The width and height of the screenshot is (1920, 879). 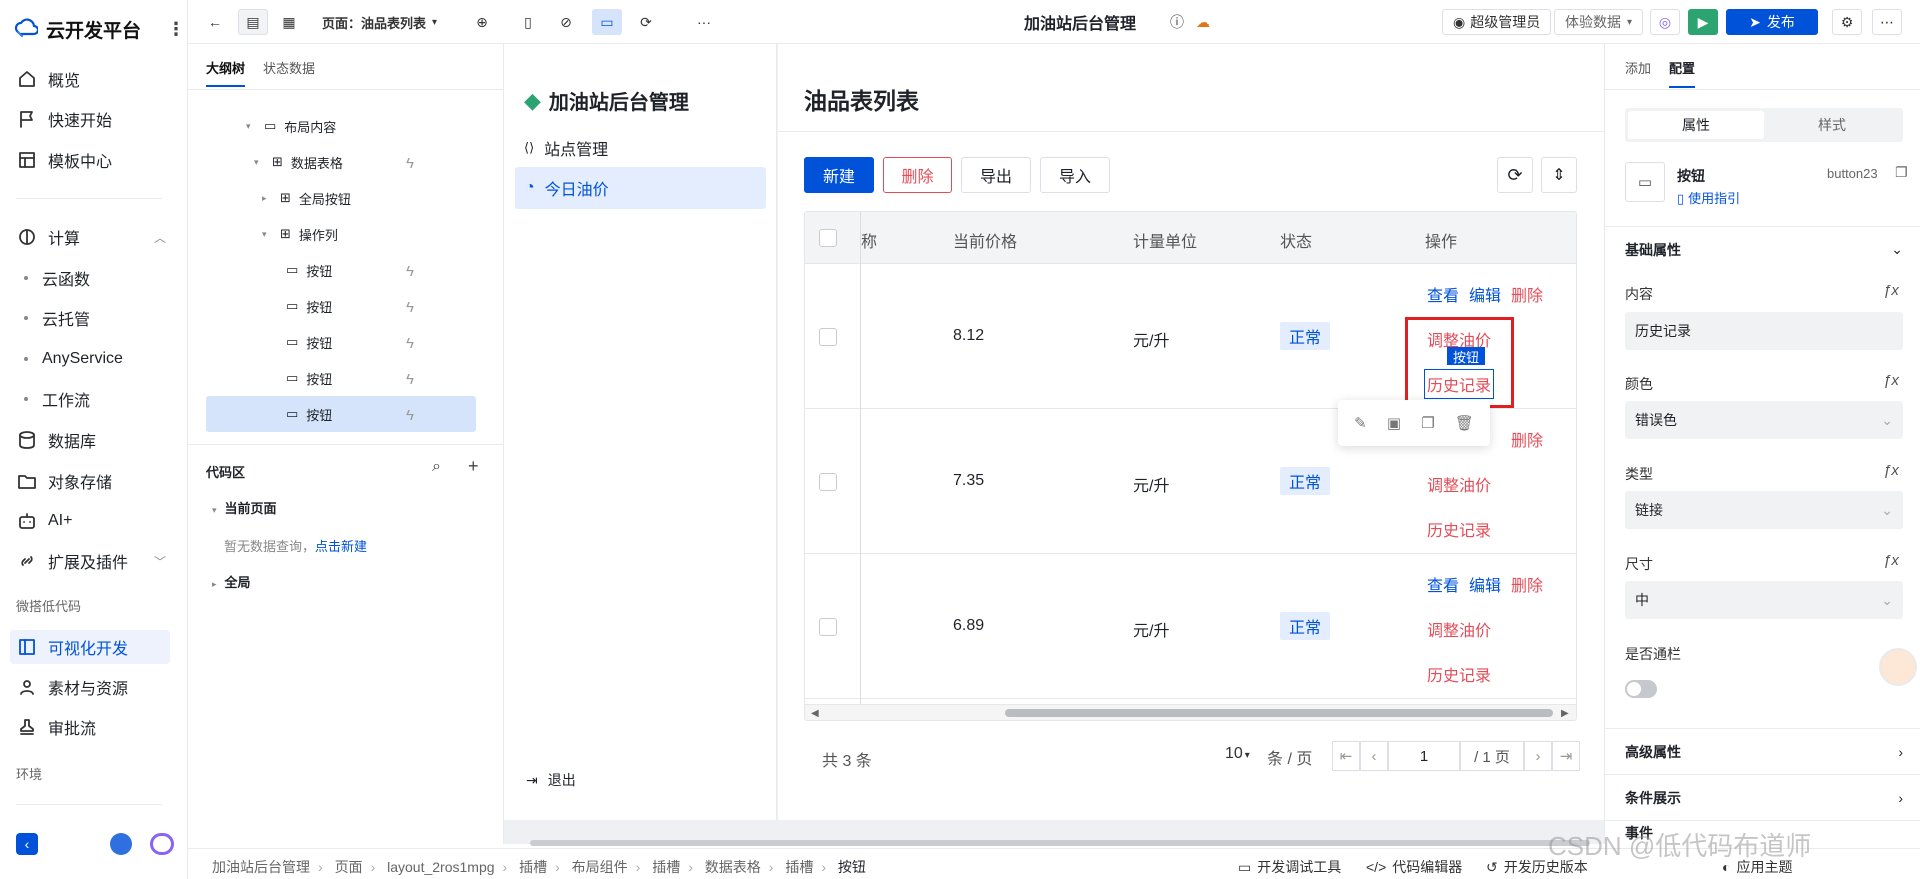 What do you see at coordinates (309, 414) in the screenshot?
I see `tree-node-button-selected: ▭ 按钮` at bounding box center [309, 414].